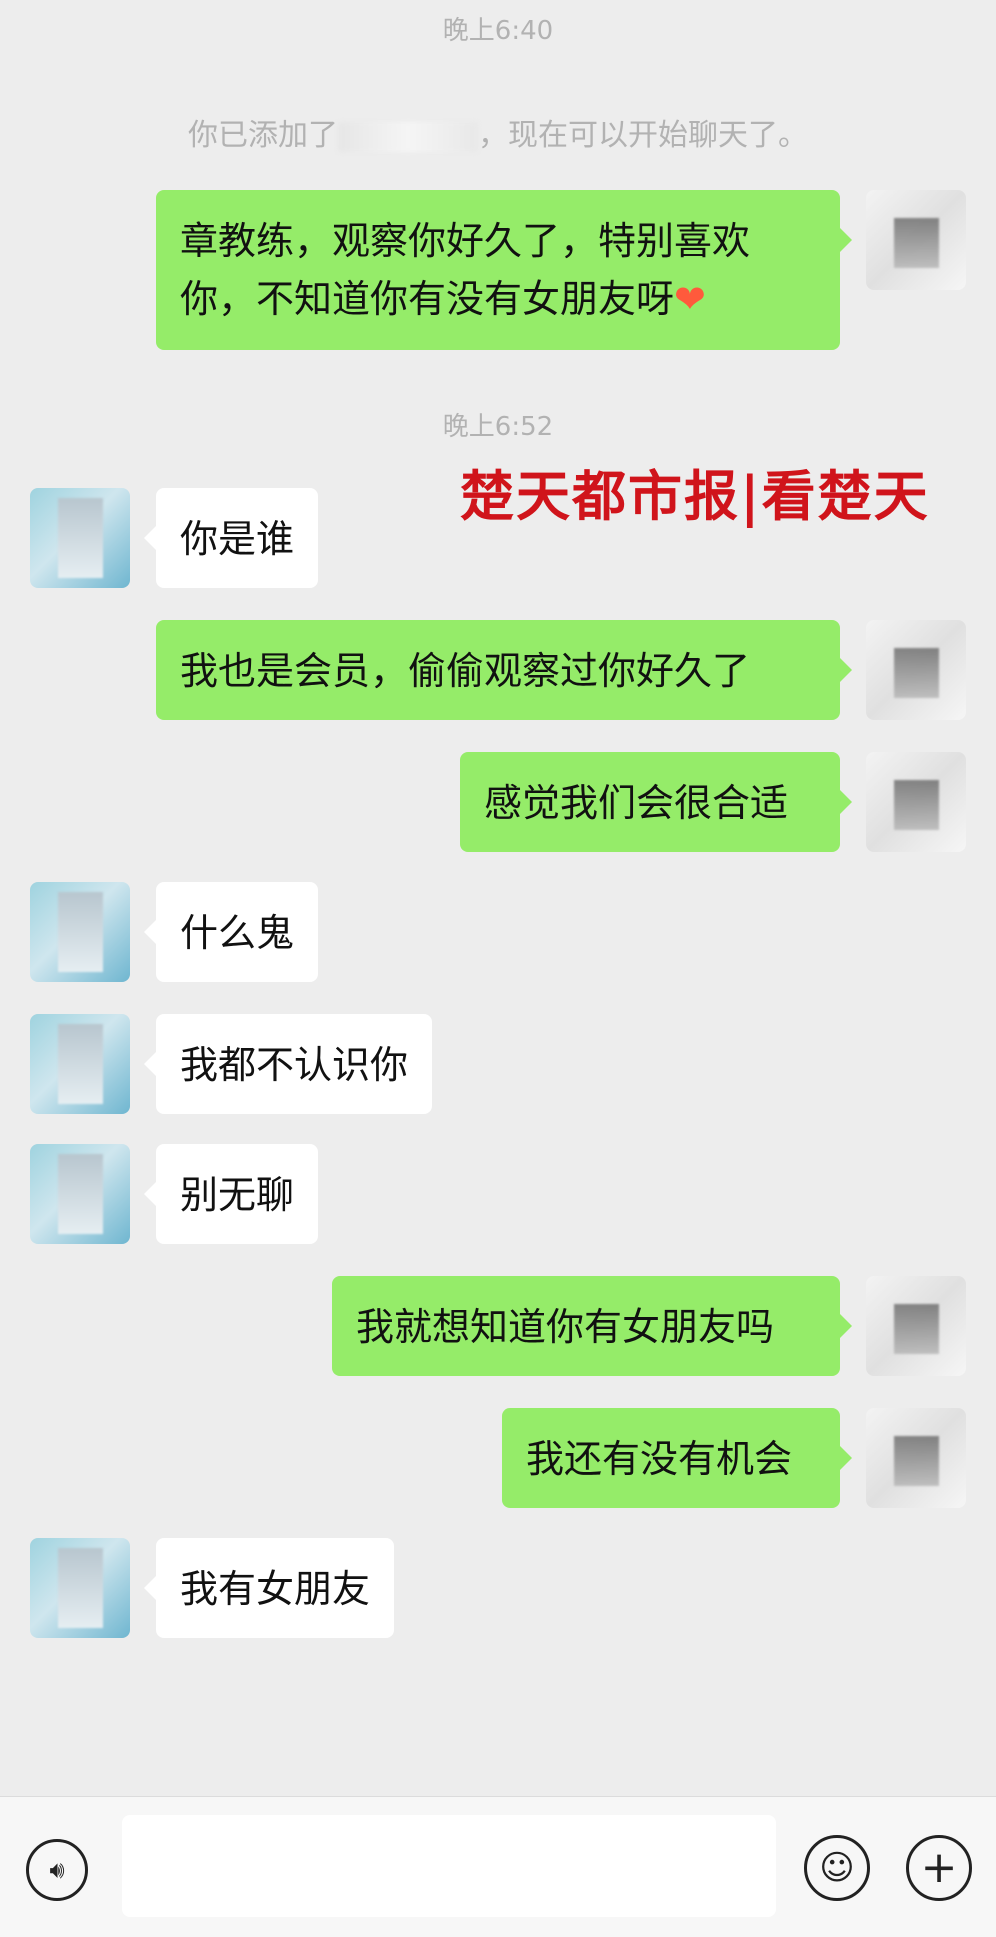 This screenshot has height=1937, width=996. I want to click on message-text: 章教练，观察你好久了，特别喜欢你，不知道你有没有女朋友呀, so click(465, 270).